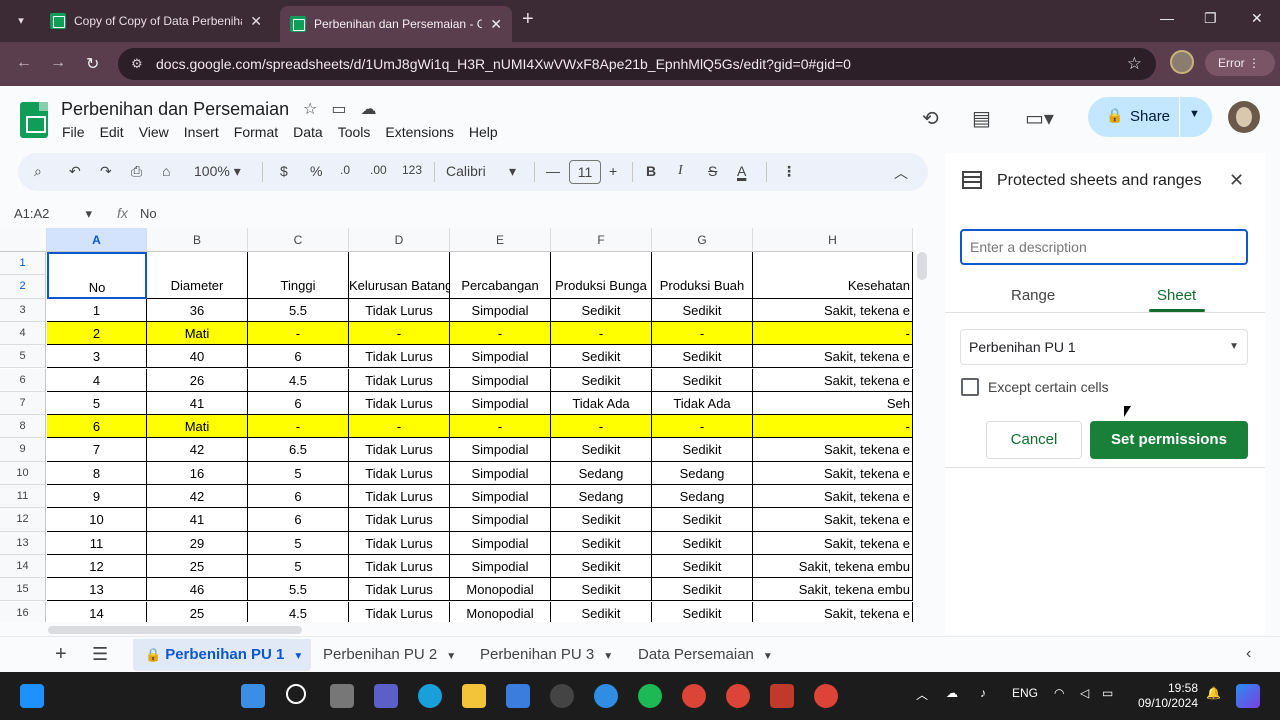 Image resolution: width=1280 pixels, height=720 pixels. What do you see at coordinates (197, 590) in the screenshot?
I see `table-cell: 46` at bounding box center [197, 590].